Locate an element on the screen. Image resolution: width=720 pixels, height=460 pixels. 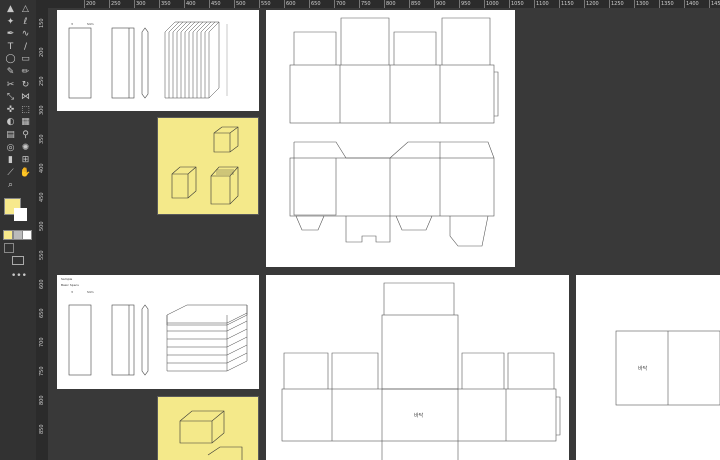
gradient-mode-icon is located at coordinates (18, 235).